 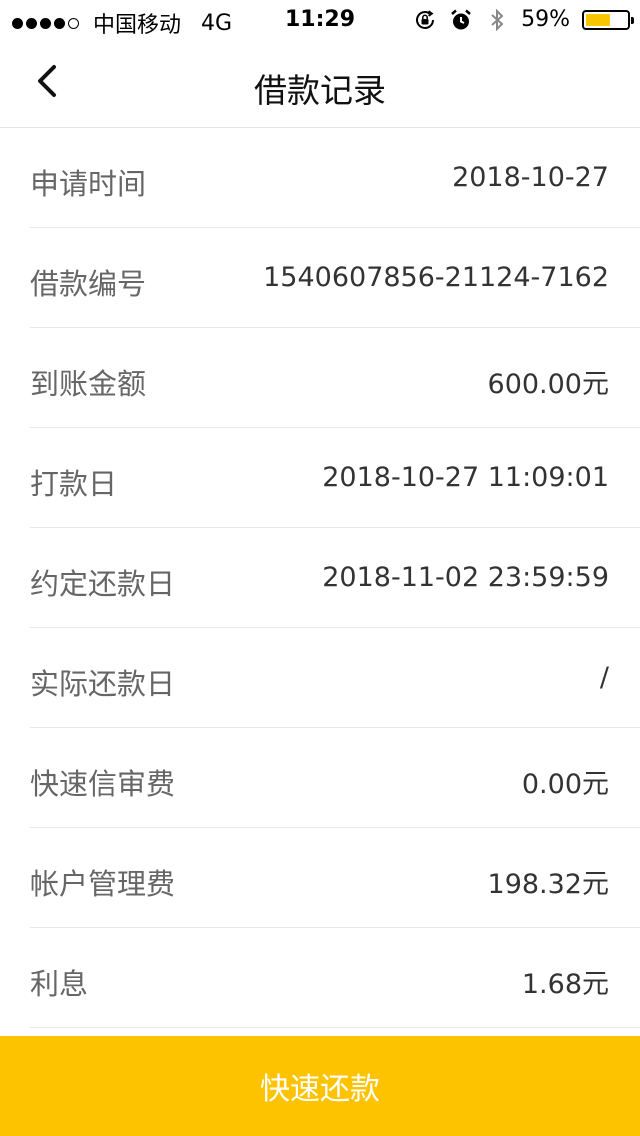 What do you see at coordinates (103, 784) in the screenshot?
I see `detail-label: 快速信审费` at bounding box center [103, 784].